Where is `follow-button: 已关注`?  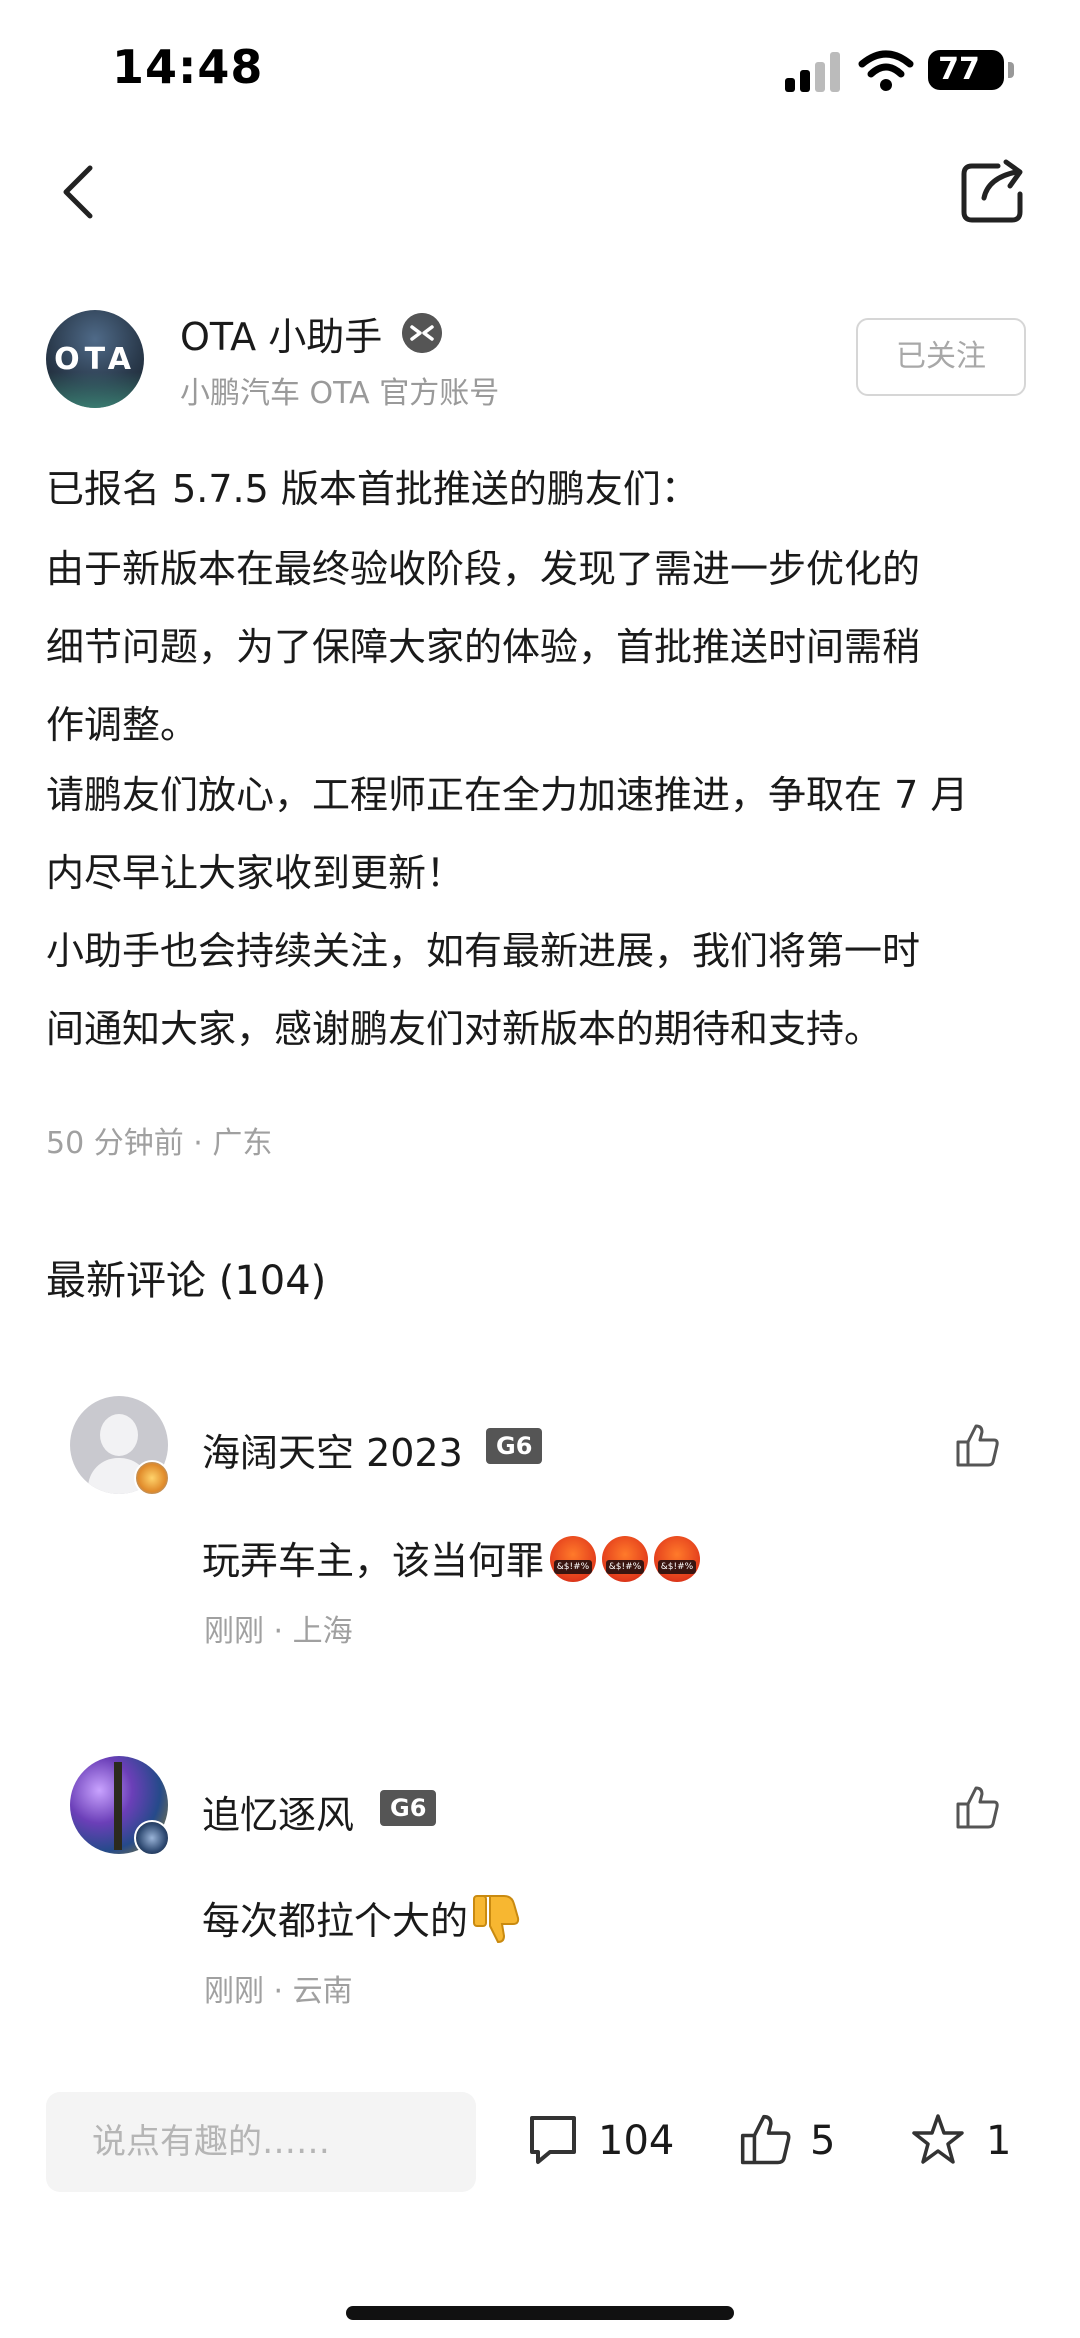
follow-button: 已关注 is located at coordinates (941, 357).